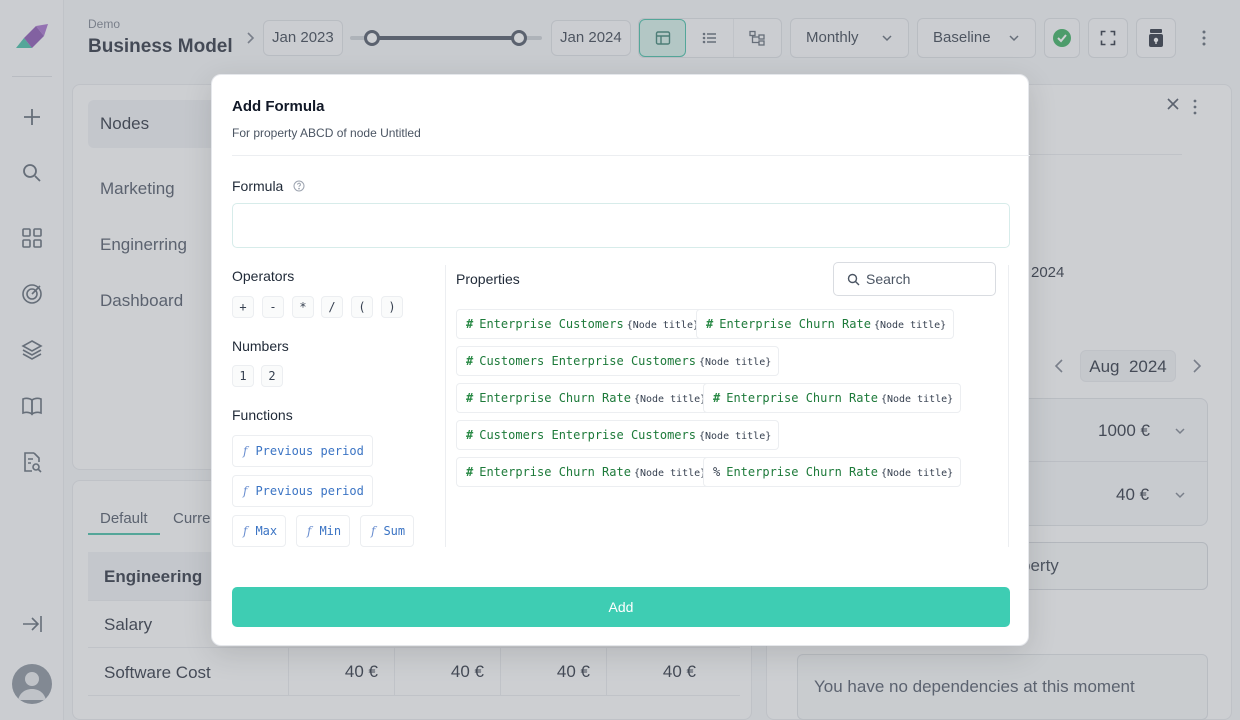 The image size is (1240, 720). I want to click on numbers-label: Numbers, so click(260, 346).